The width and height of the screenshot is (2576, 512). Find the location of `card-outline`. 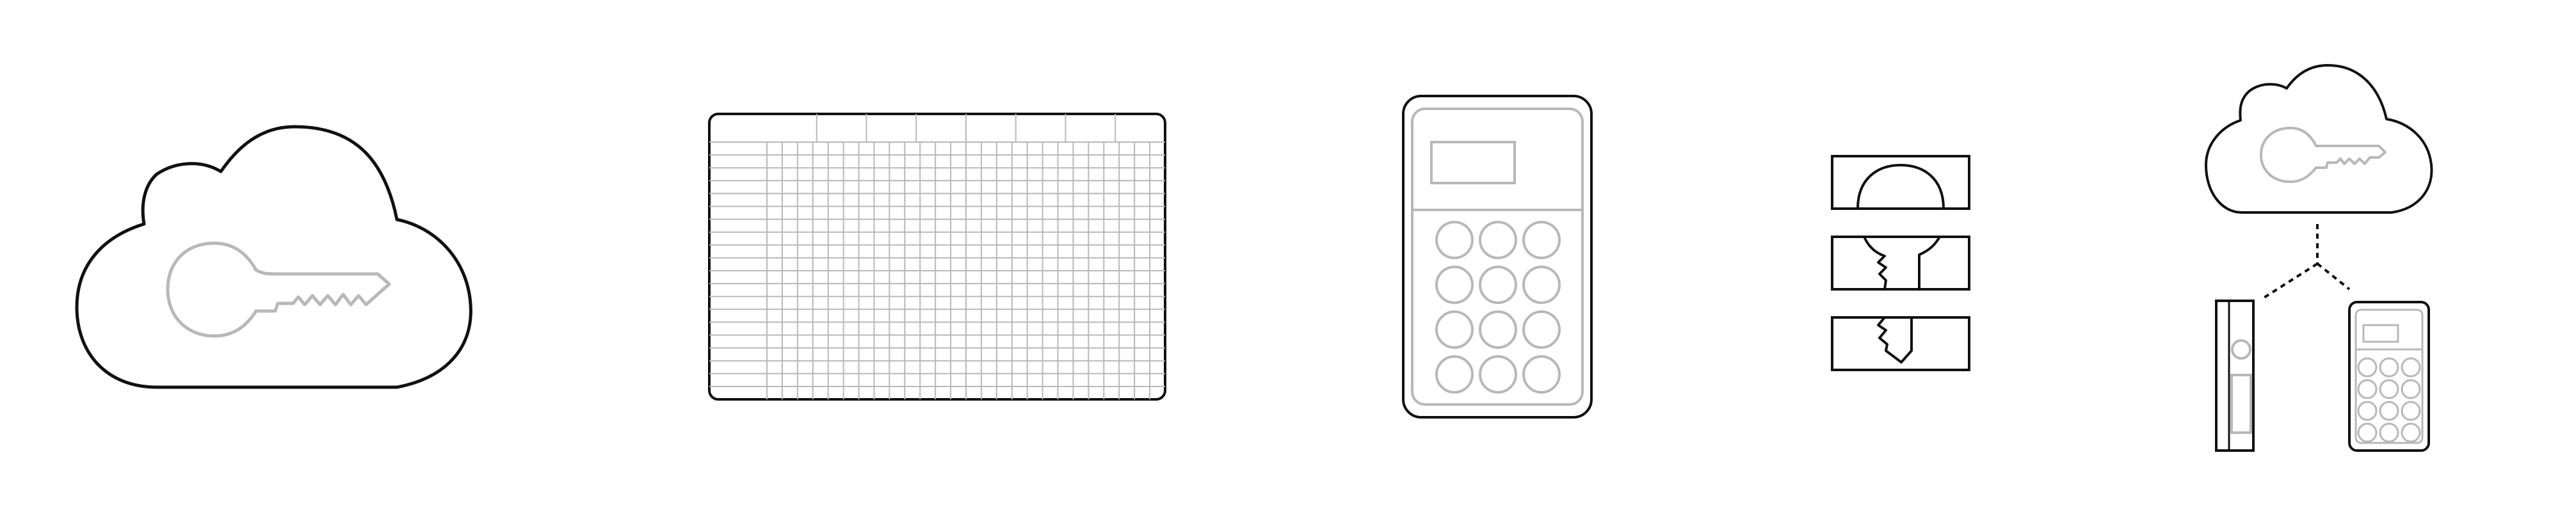

card-outline is located at coordinates (937, 257).